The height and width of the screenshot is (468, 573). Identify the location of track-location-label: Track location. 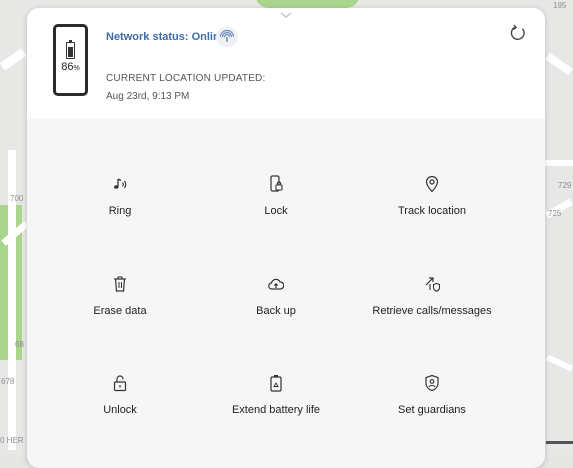
(432, 211).